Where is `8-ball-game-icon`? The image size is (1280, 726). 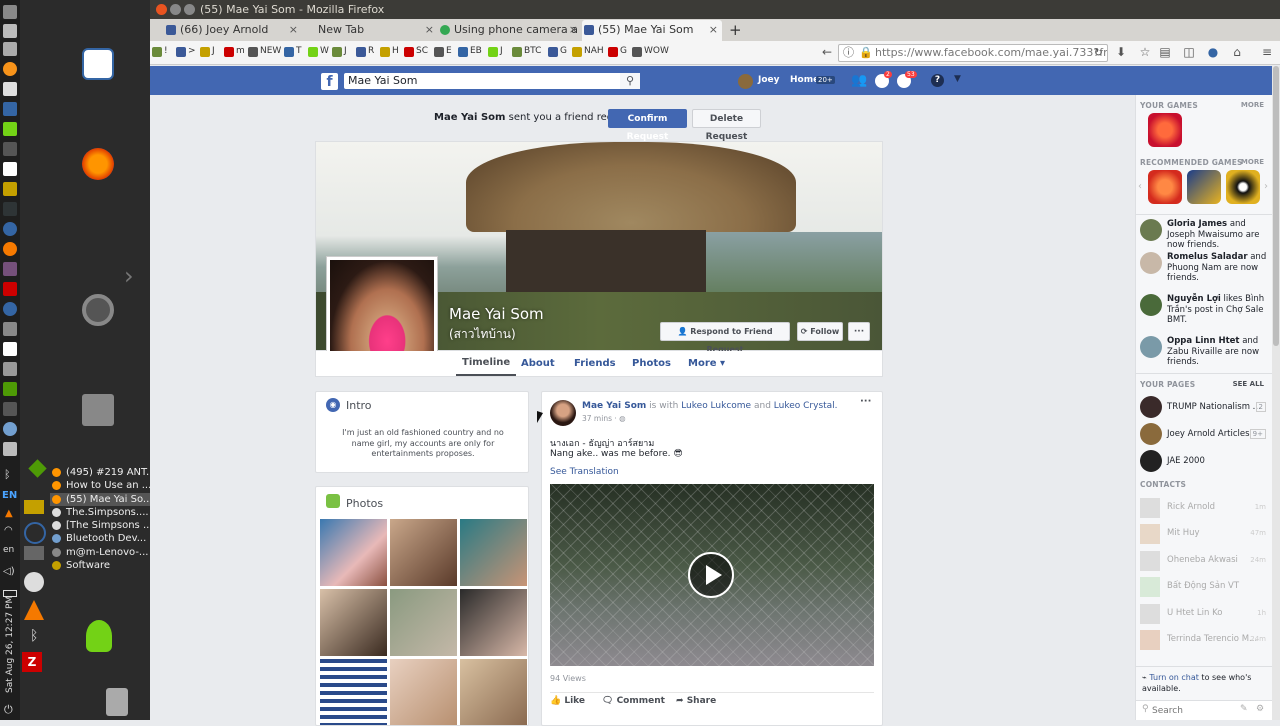 8-ball-game-icon is located at coordinates (1243, 187).